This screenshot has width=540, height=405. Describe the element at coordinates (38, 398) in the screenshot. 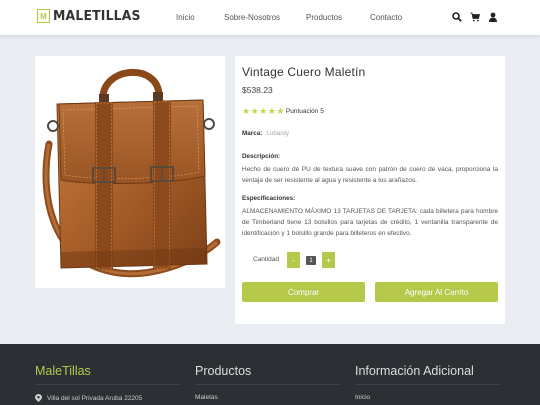

I see `map-pin-icon` at that location.